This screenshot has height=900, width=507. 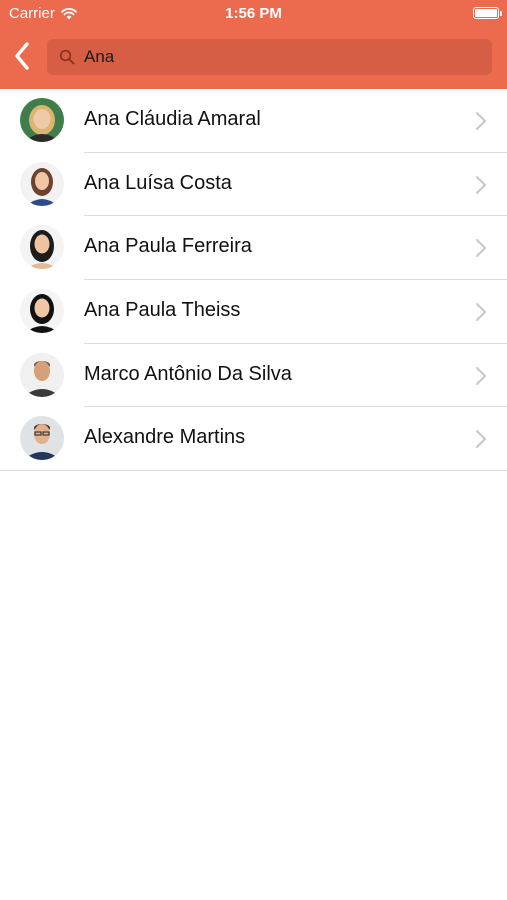 I want to click on battery-icon, so click(x=487, y=13).